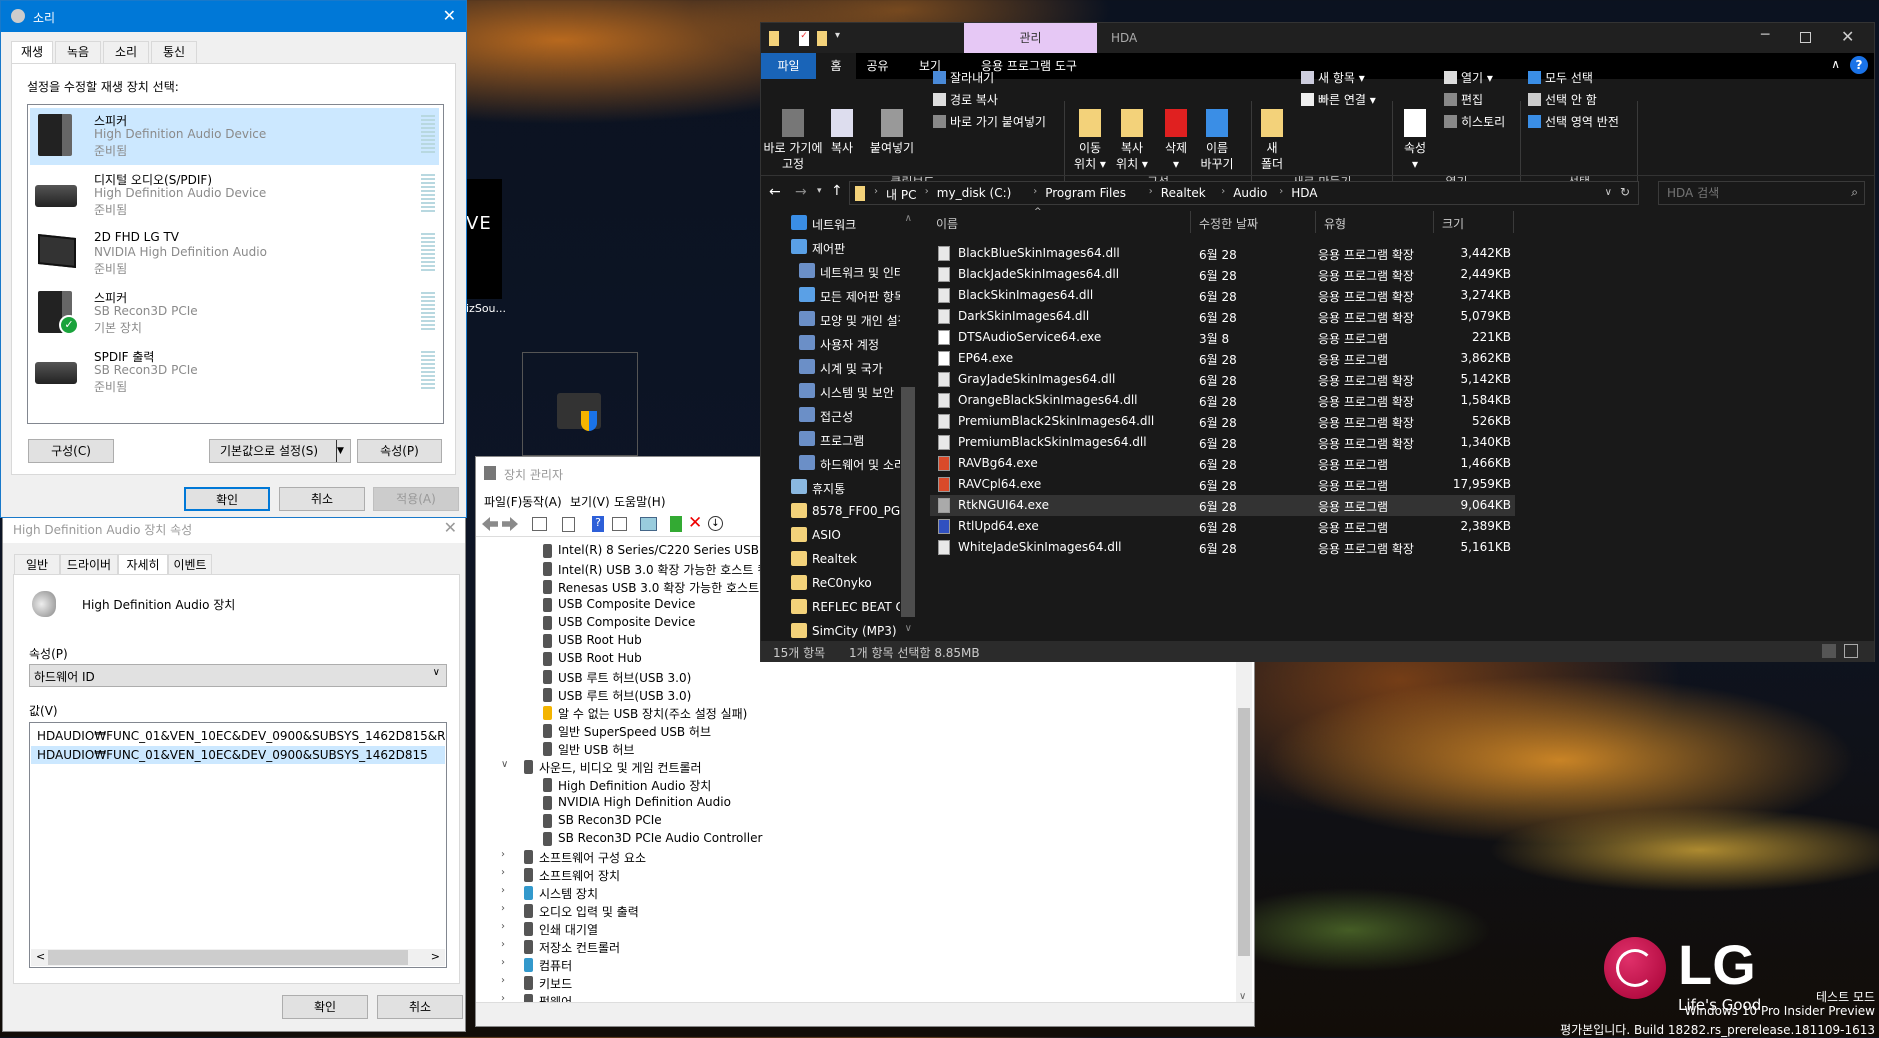 This screenshot has width=1879, height=1038. What do you see at coordinates (1744, 193) in the screenshot?
I see `search-input` at bounding box center [1744, 193].